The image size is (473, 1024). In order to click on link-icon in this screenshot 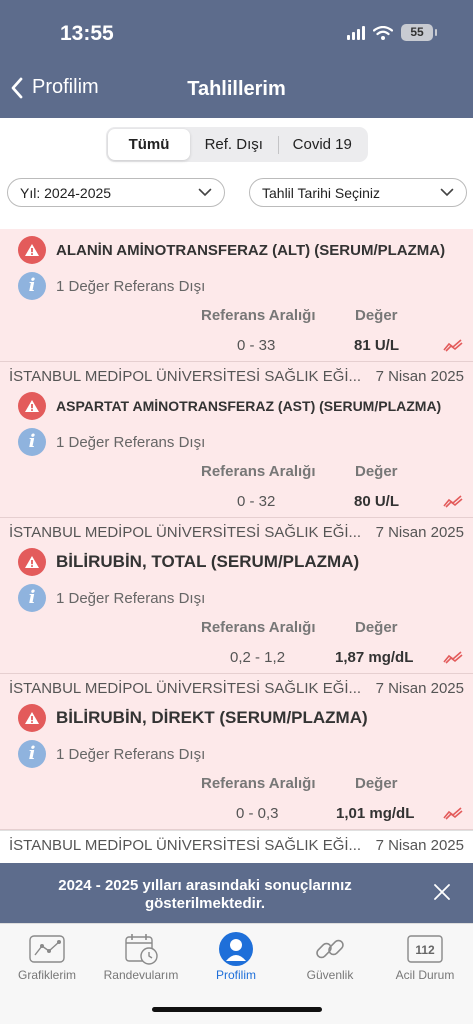, I will do `click(330, 949)`.